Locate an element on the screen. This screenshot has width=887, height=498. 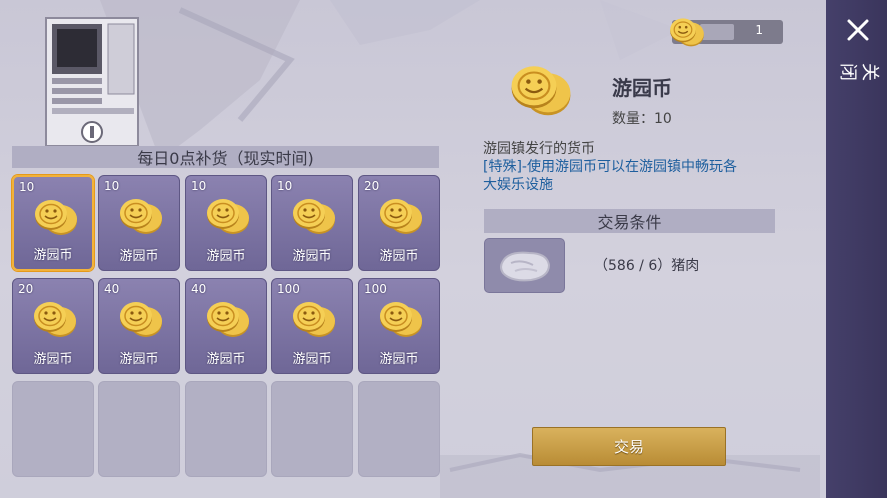
restock-section-header: 每日0点补货（现实时间) is located at coordinates (225, 157).